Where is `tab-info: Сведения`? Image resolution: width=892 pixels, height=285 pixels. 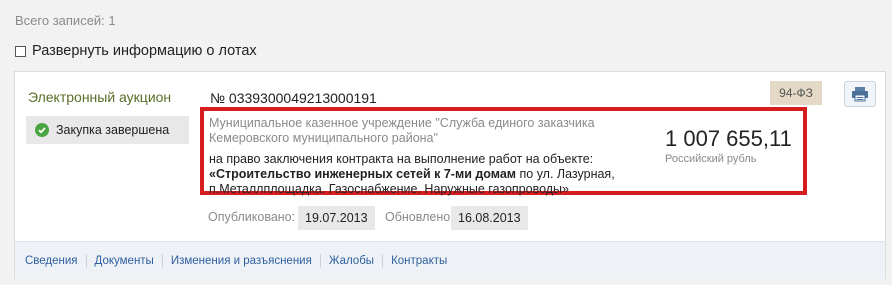
tab-info: Сведения is located at coordinates (51, 260).